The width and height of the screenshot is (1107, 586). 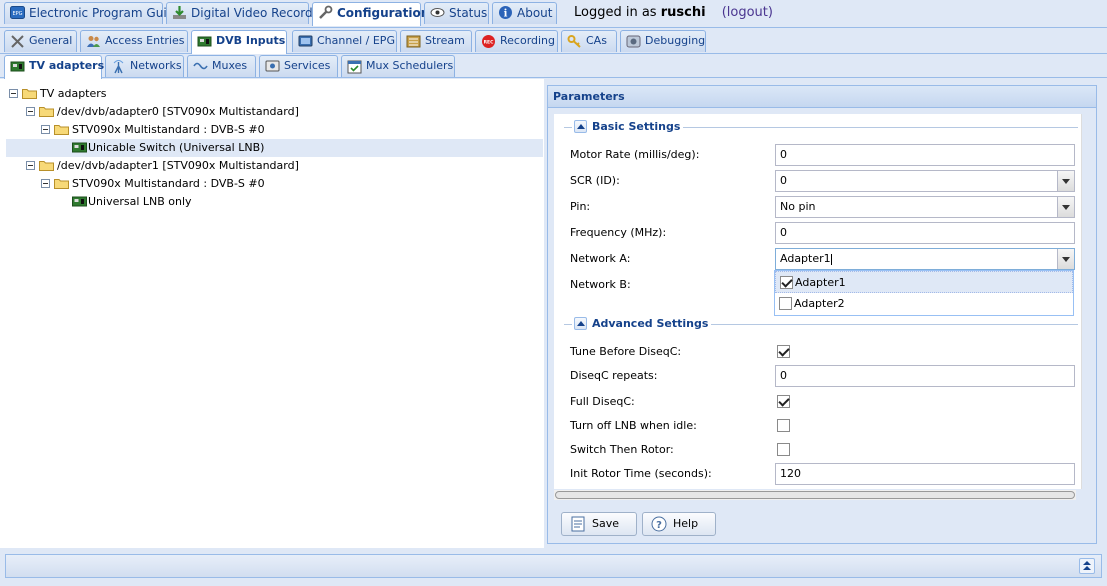 I want to click on scrollbar-thumb, so click(x=815, y=495).